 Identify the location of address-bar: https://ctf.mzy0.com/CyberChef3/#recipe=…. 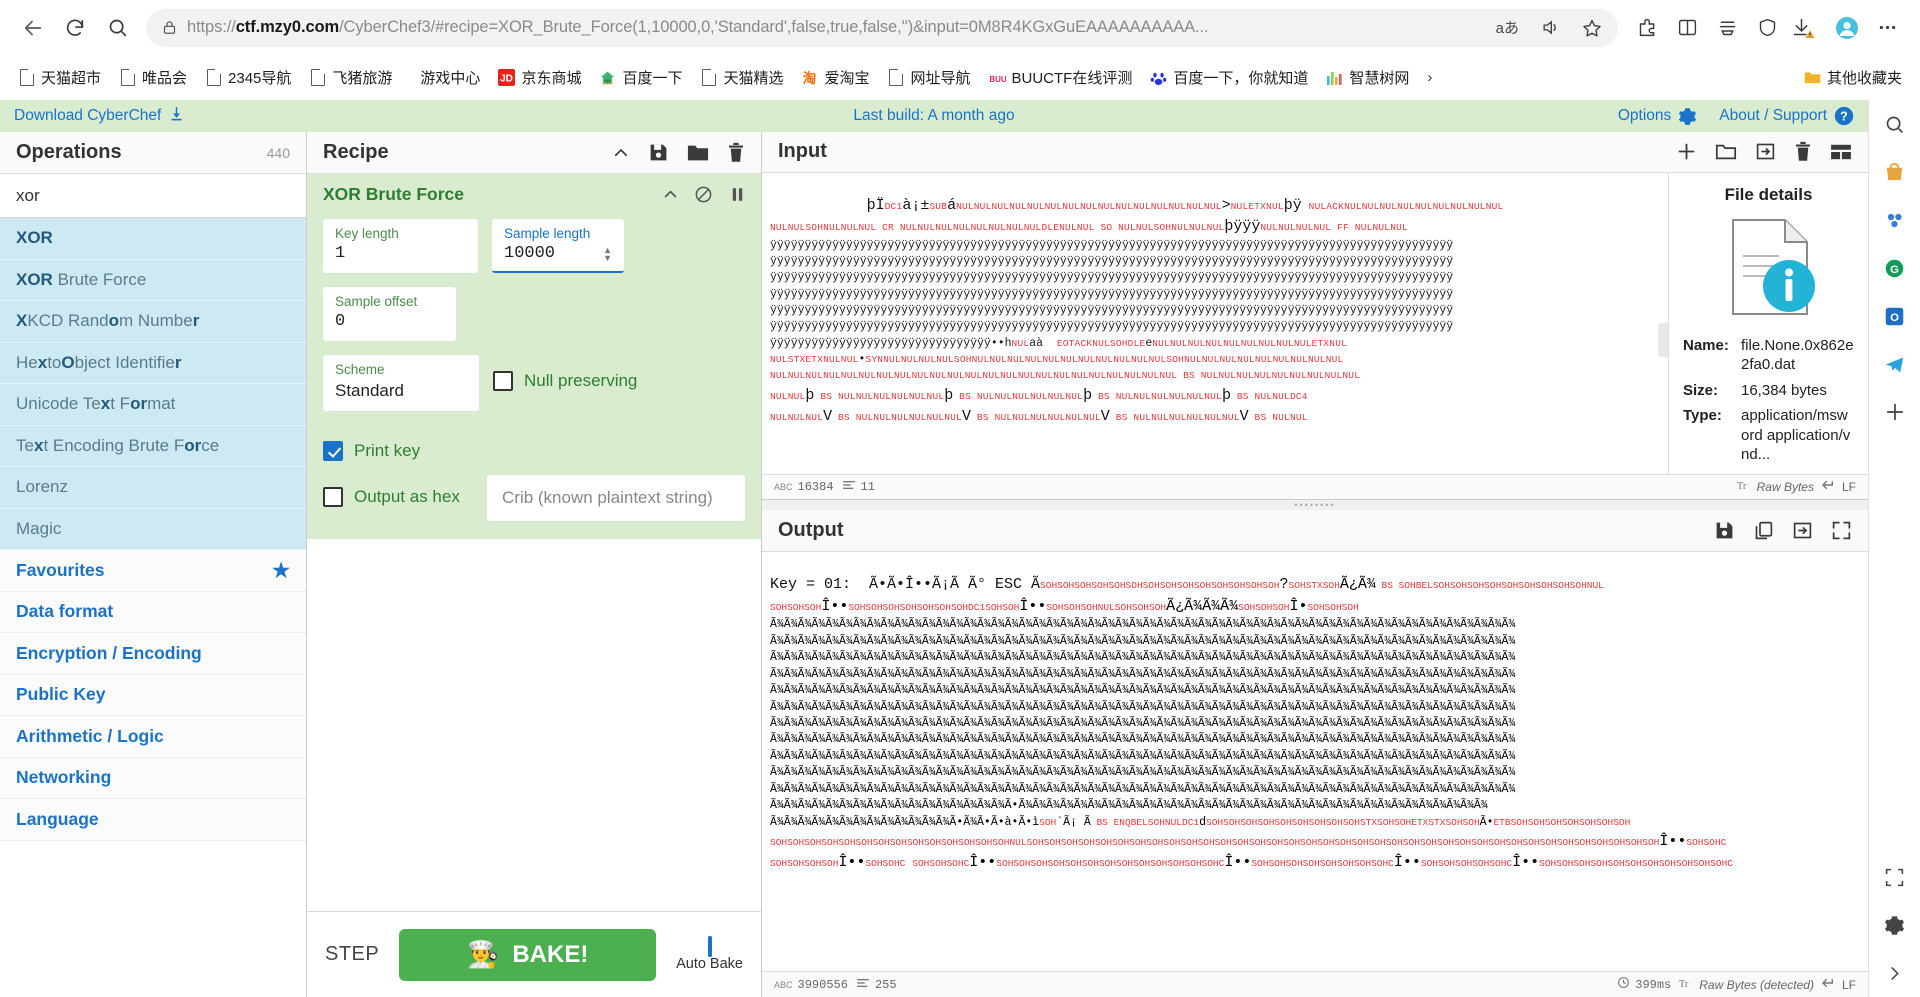
(882, 27).